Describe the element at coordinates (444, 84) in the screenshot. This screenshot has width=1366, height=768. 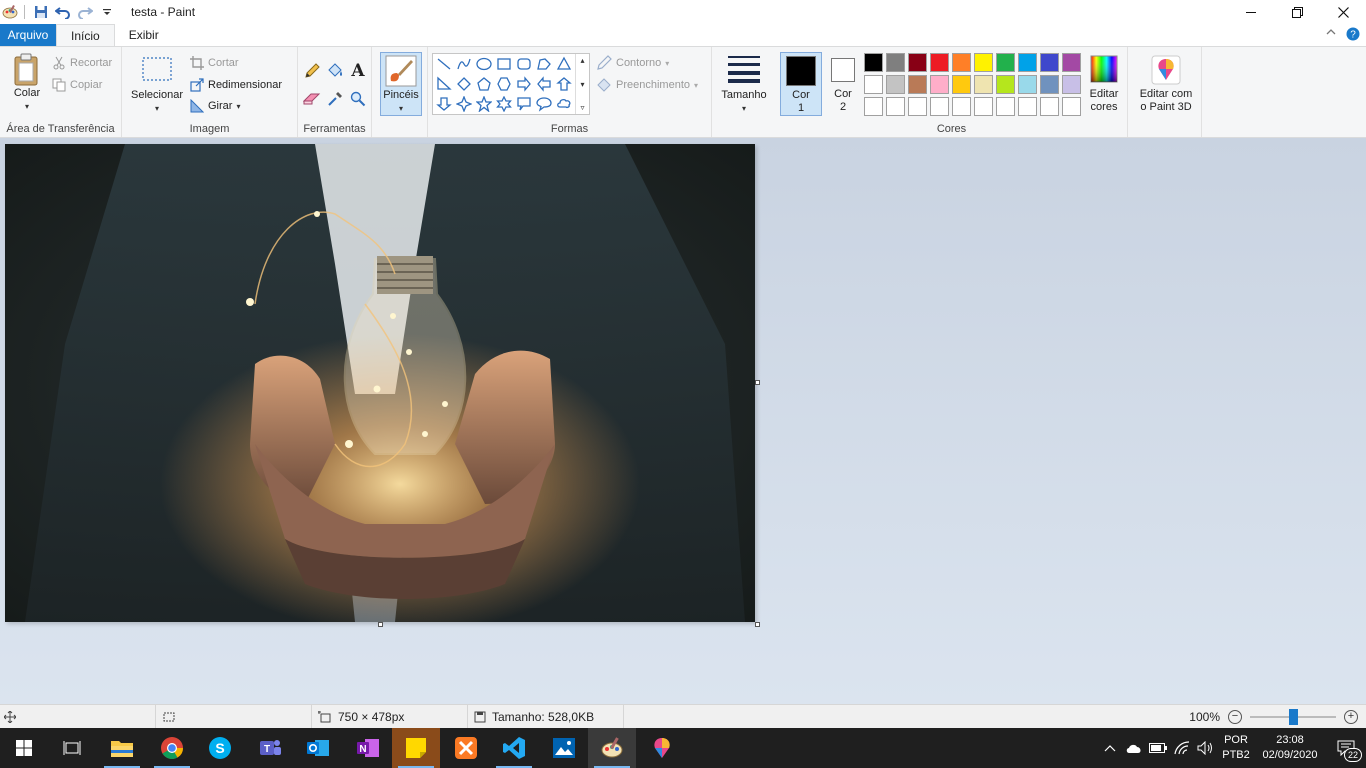
I see `right-triangle-shape-icon` at that location.